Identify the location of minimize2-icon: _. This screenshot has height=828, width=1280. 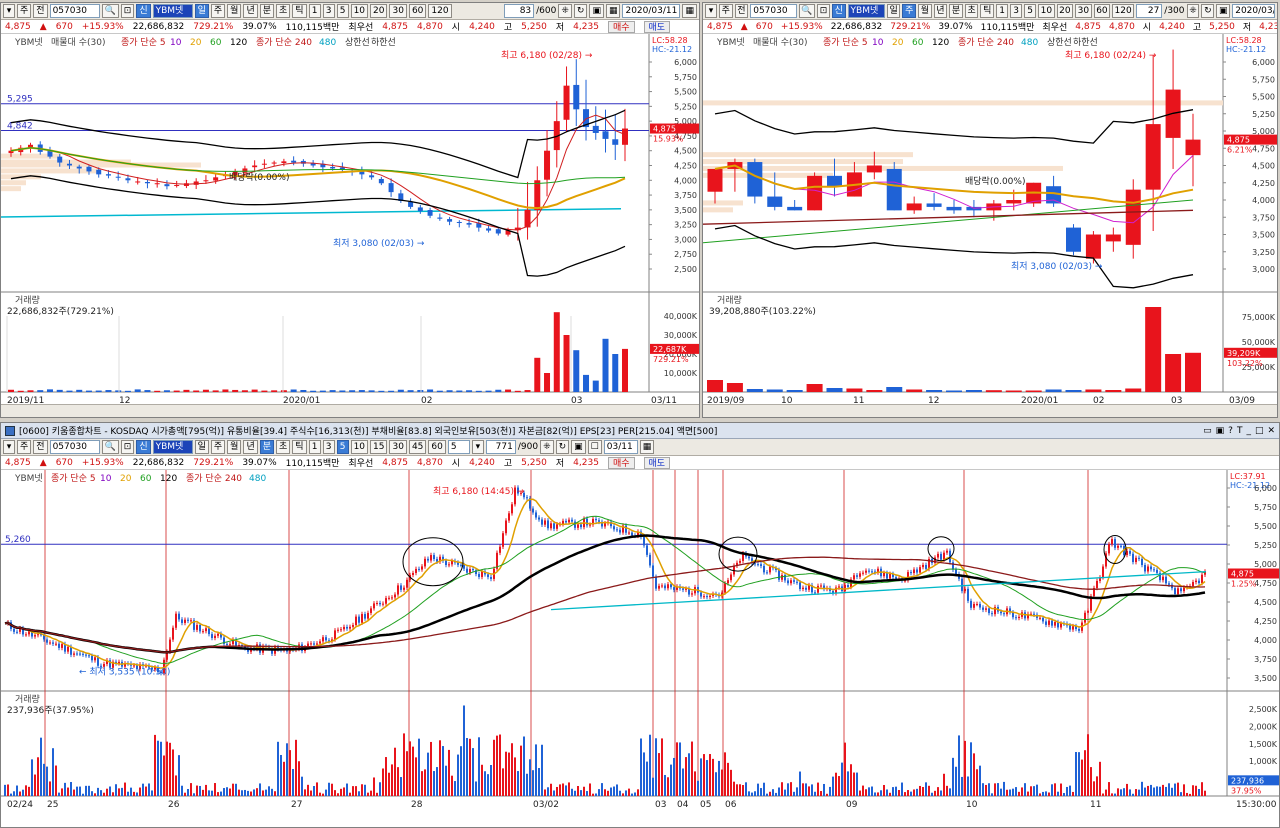
(1248, 431).